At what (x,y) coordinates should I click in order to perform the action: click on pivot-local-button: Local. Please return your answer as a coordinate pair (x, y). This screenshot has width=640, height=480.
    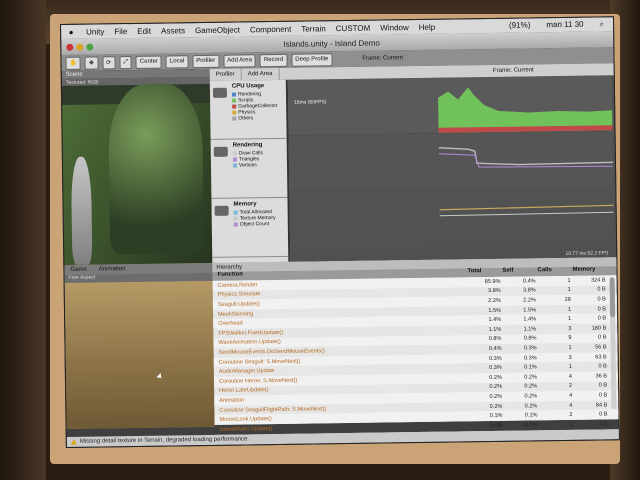
    Looking at the image, I should click on (177, 61).